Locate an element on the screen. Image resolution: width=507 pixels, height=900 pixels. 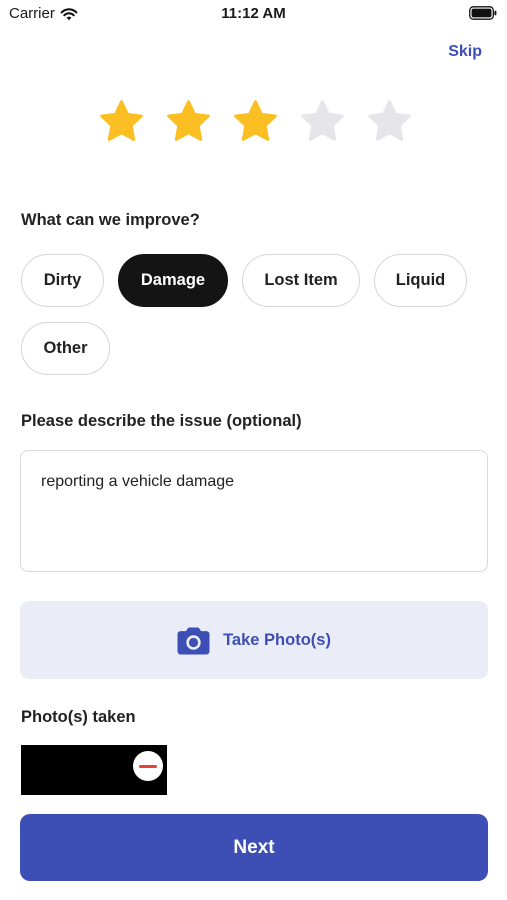
status-bar: Carrier 11:12 AM is located at coordinates (253, 14).